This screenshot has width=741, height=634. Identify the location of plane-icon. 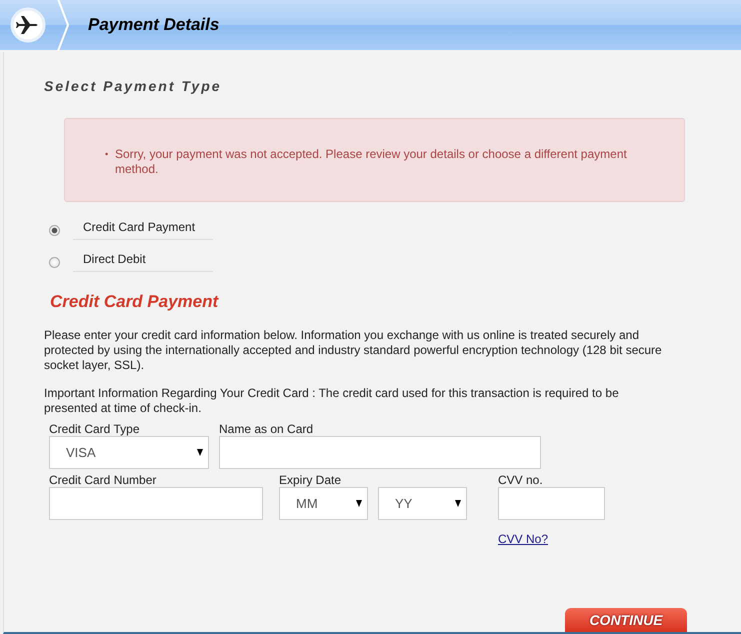
(28, 25).